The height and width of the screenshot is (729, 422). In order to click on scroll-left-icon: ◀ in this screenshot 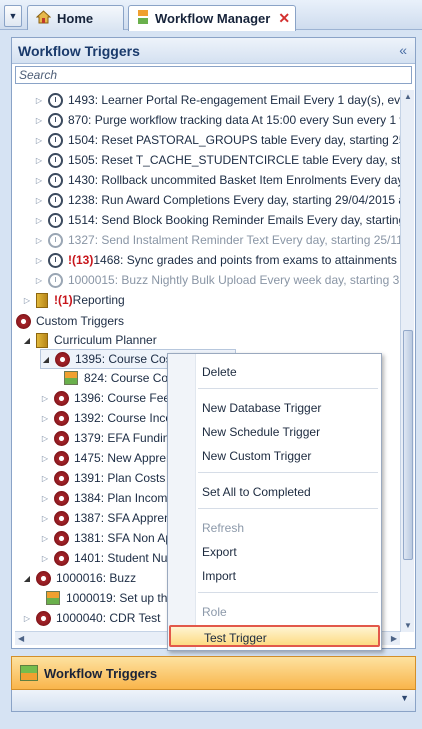, I will do `click(21, 638)`.